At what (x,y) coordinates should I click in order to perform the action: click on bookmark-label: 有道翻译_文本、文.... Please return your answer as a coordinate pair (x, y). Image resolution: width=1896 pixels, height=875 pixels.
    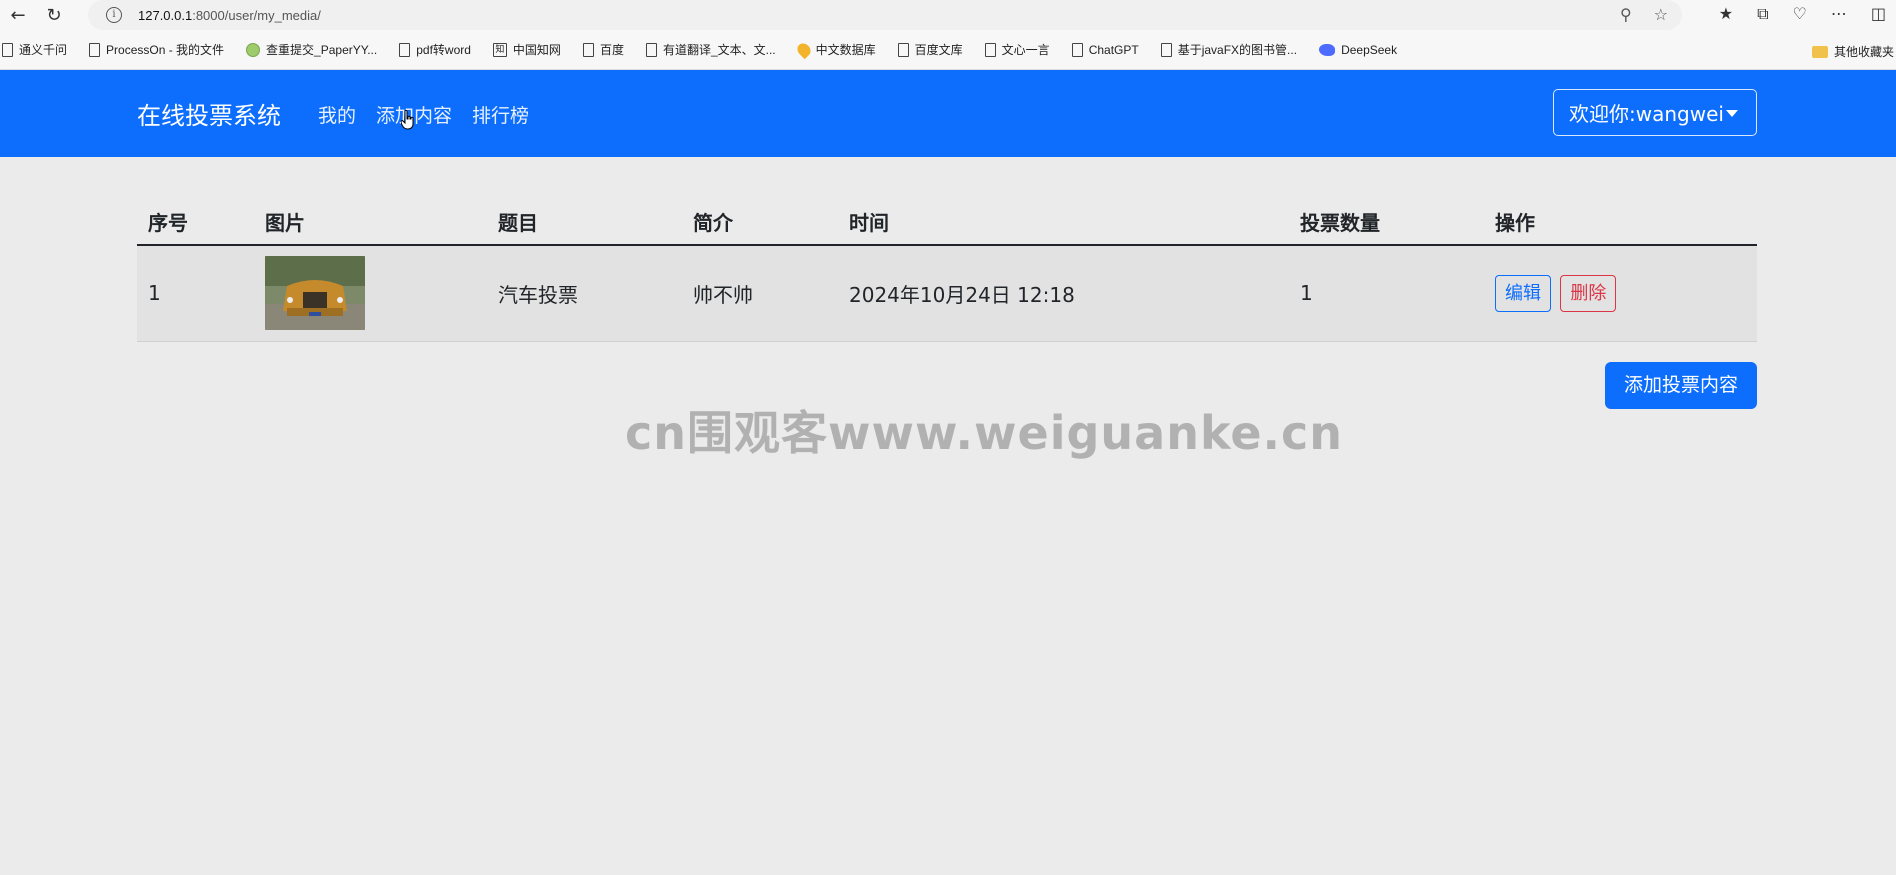
    Looking at the image, I should click on (719, 50).